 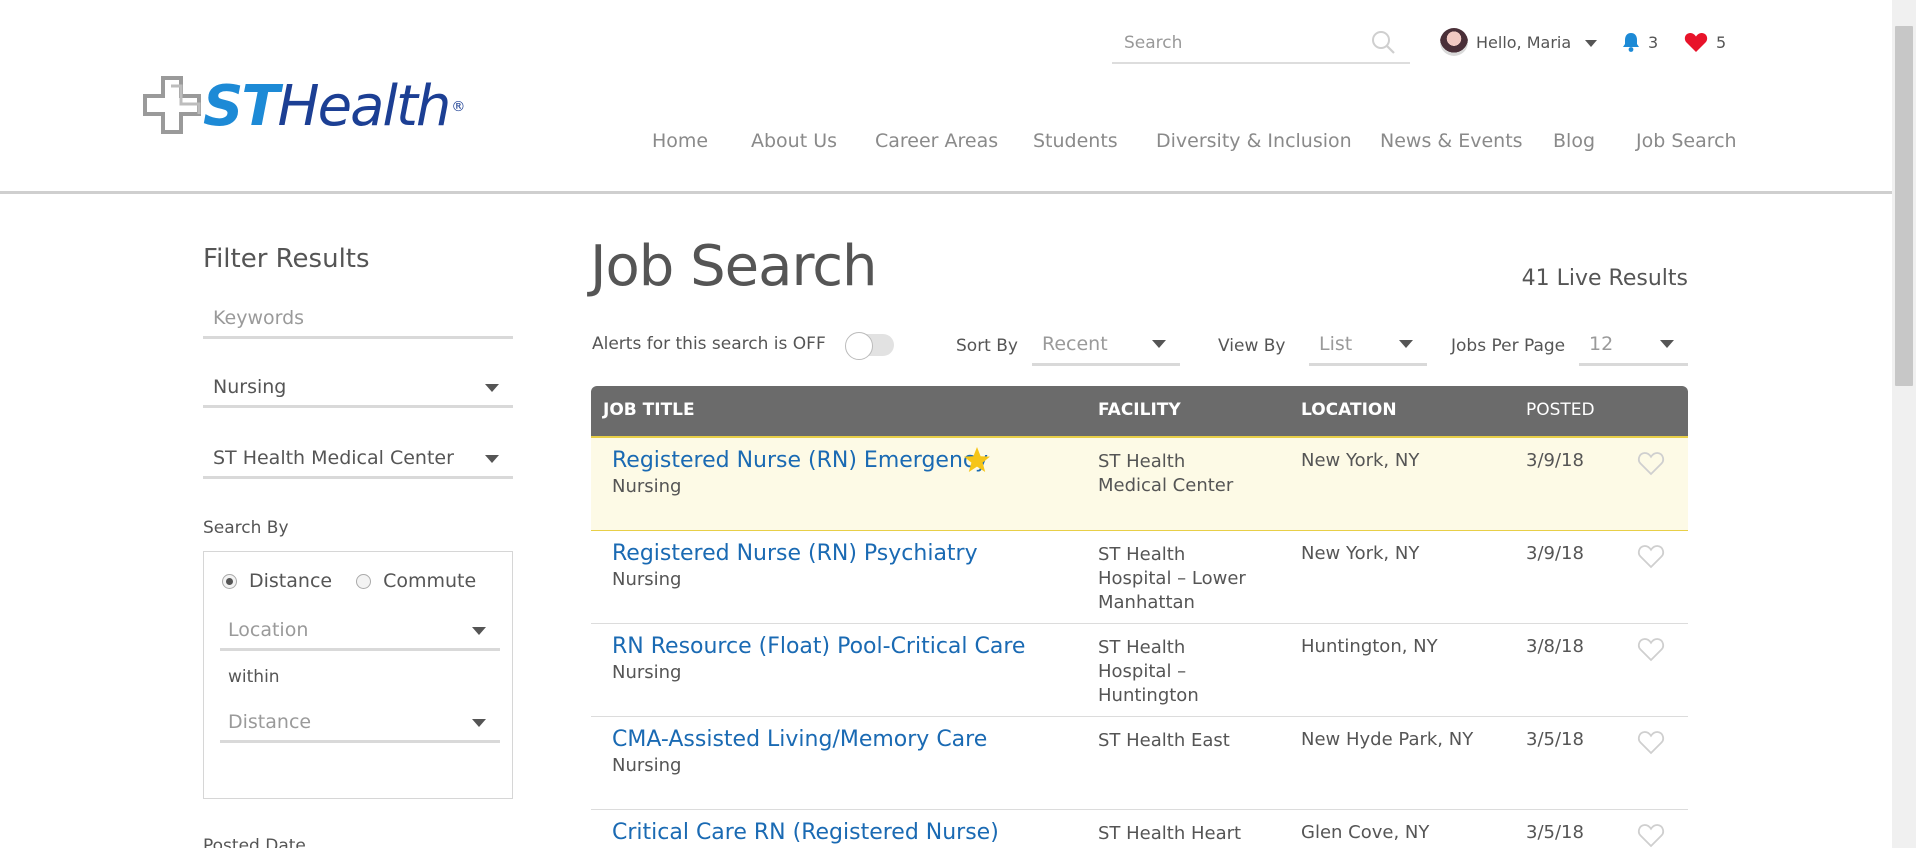 I want to click on avatar, so click(x=1454, y=42).